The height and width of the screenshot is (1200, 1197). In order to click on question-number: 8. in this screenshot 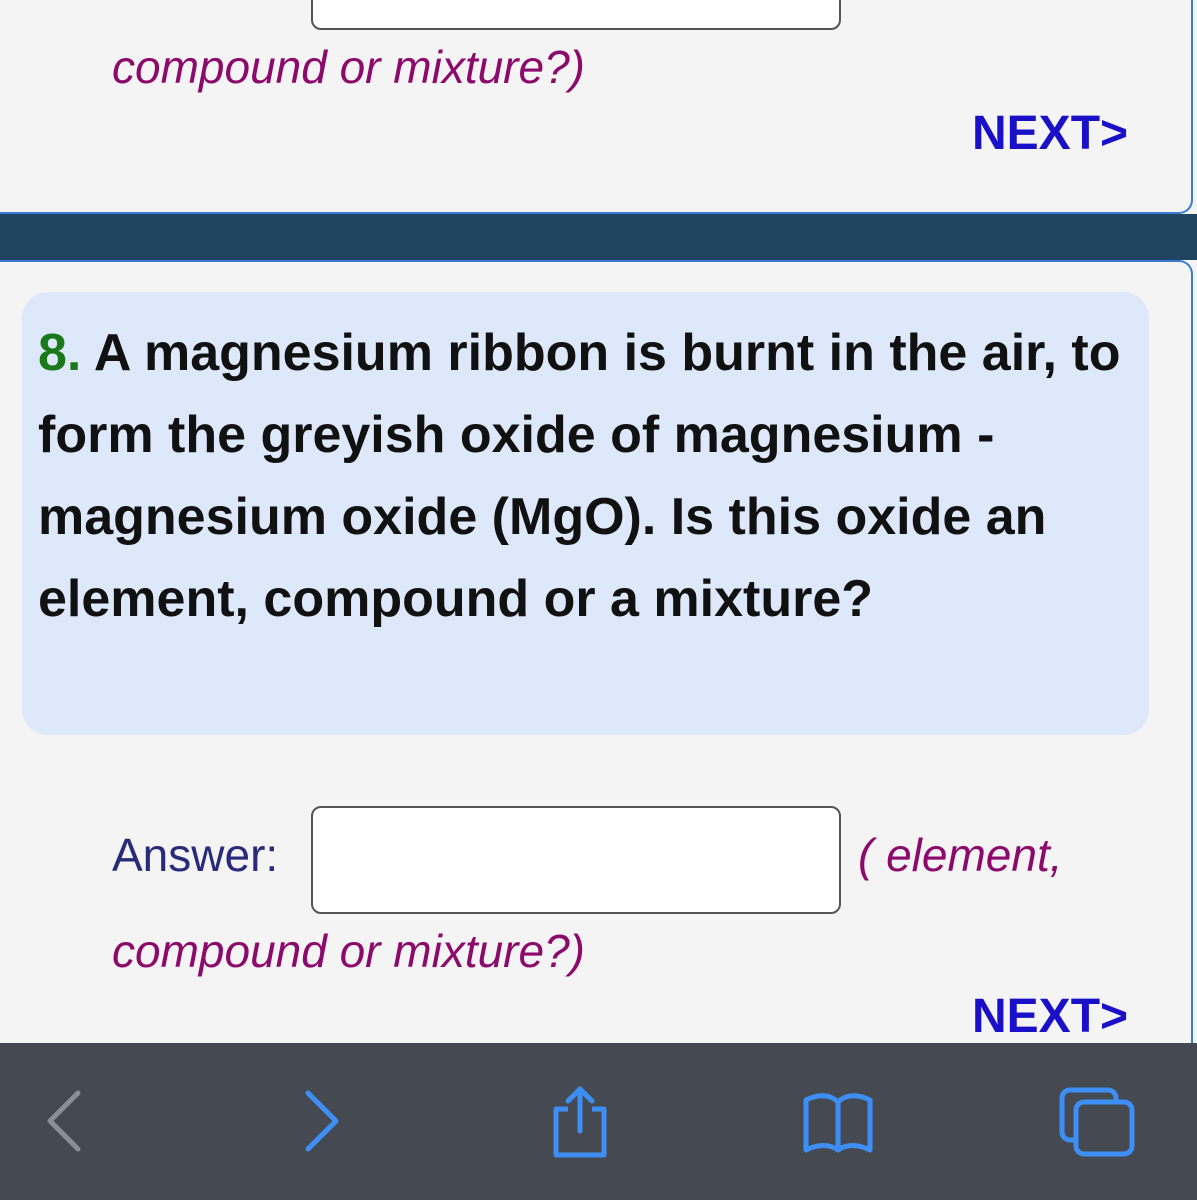, I will do `click(60, 353)`.